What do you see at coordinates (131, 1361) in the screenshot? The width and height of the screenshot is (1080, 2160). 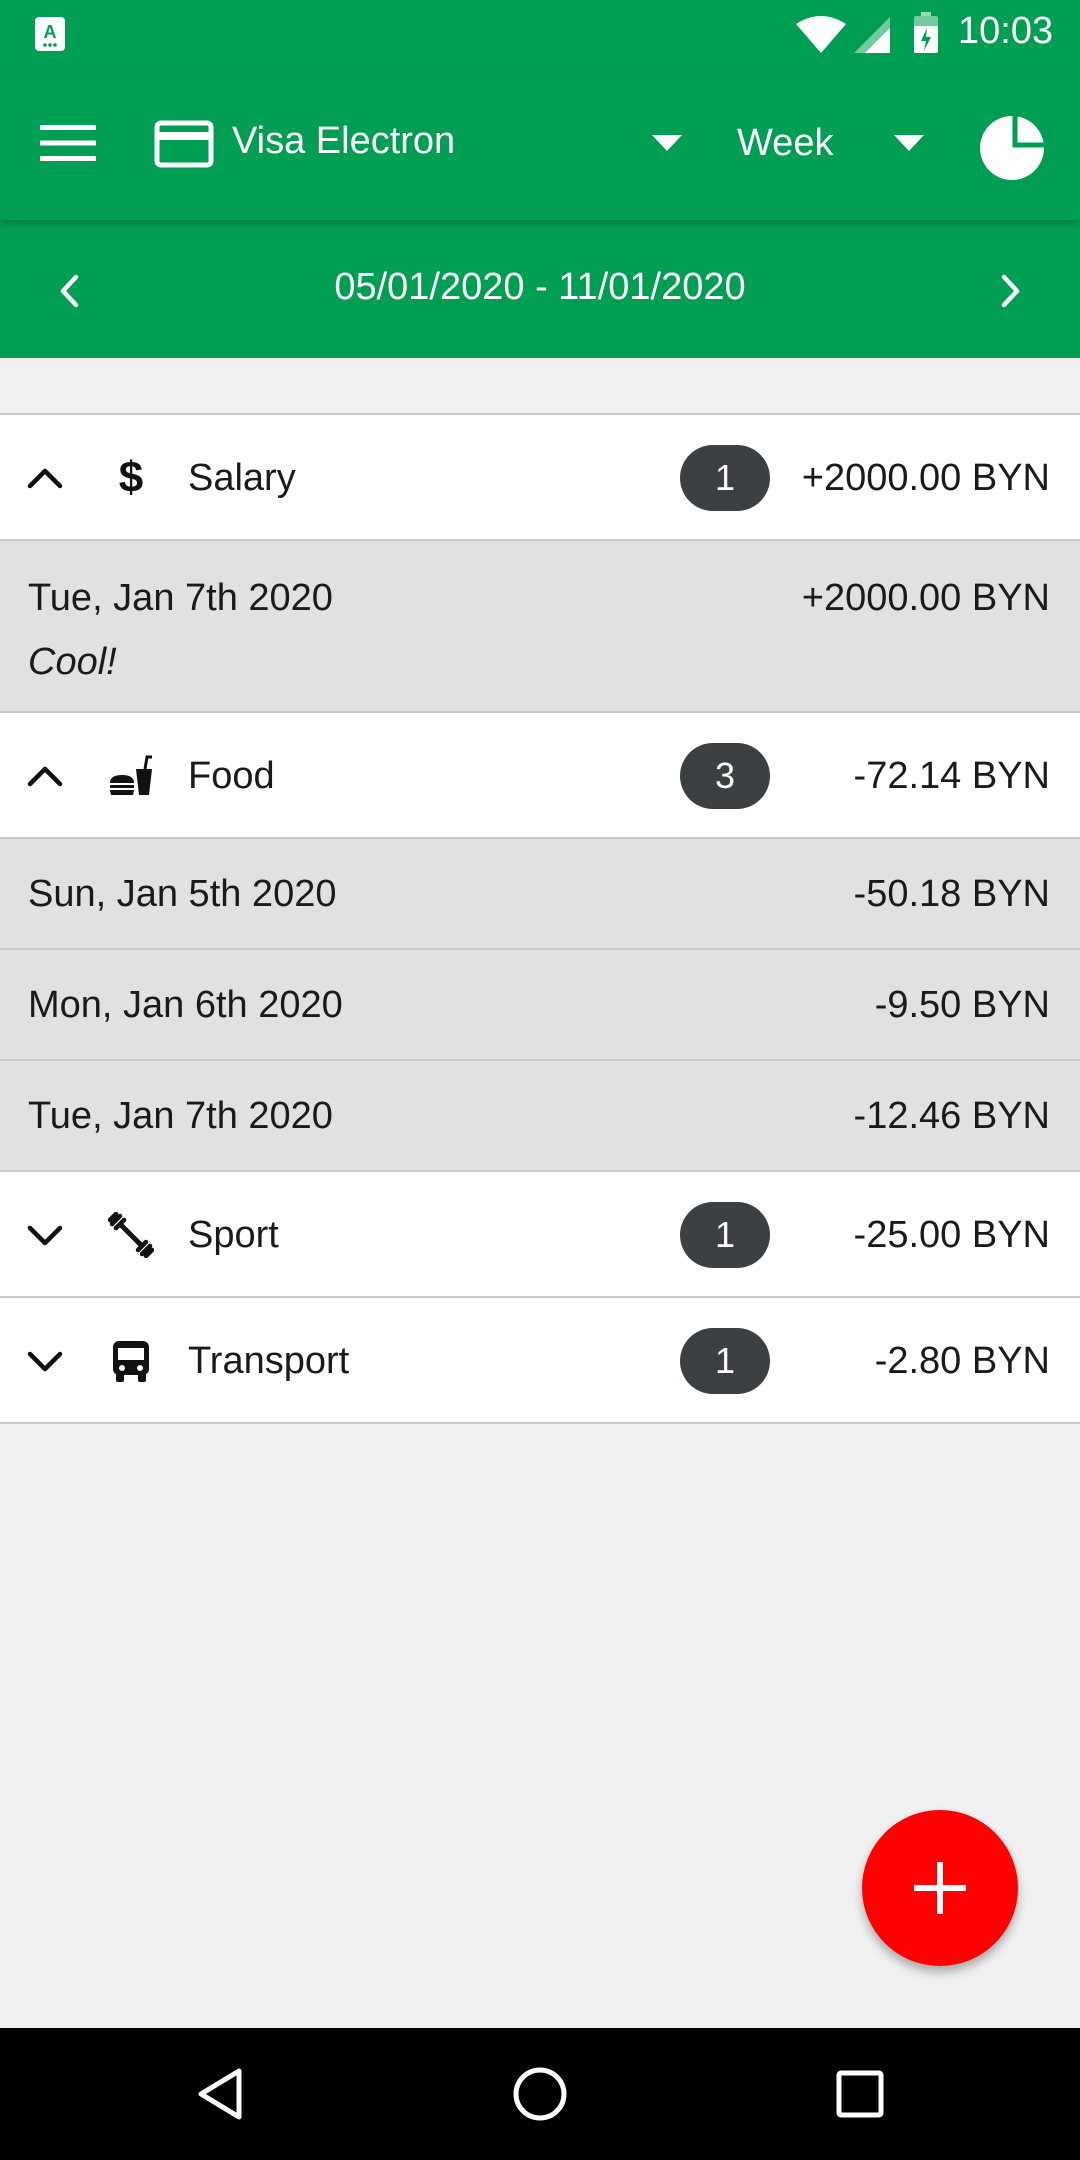 I see `bus-icon` at bounding box center [131, 1361].